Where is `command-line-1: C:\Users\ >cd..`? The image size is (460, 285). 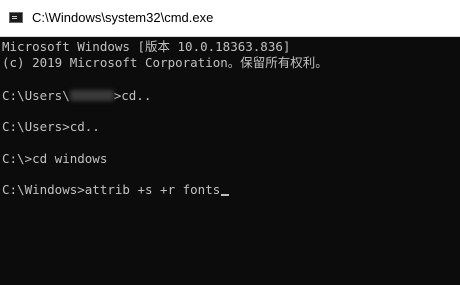
command-line-1: C:\Users\ >cd.. is located at coordinates (76, 96).